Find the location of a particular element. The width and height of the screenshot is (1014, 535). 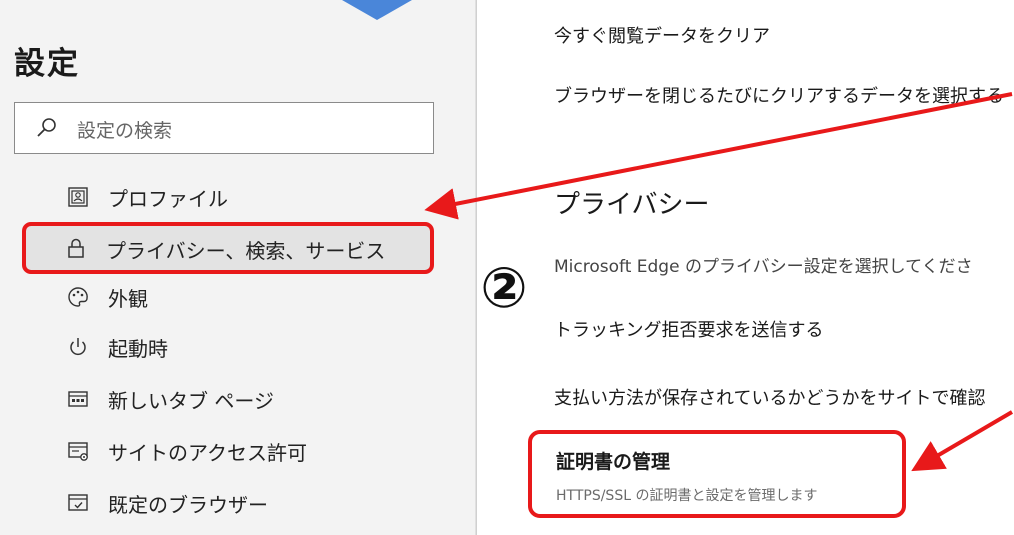

search-icon is located at coordinates (47, 128).